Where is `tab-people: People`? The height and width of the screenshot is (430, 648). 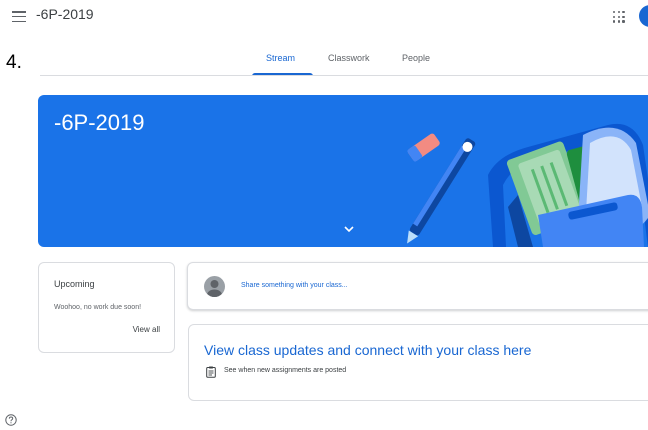 tab-people: People is located at coordinates (416, 58).